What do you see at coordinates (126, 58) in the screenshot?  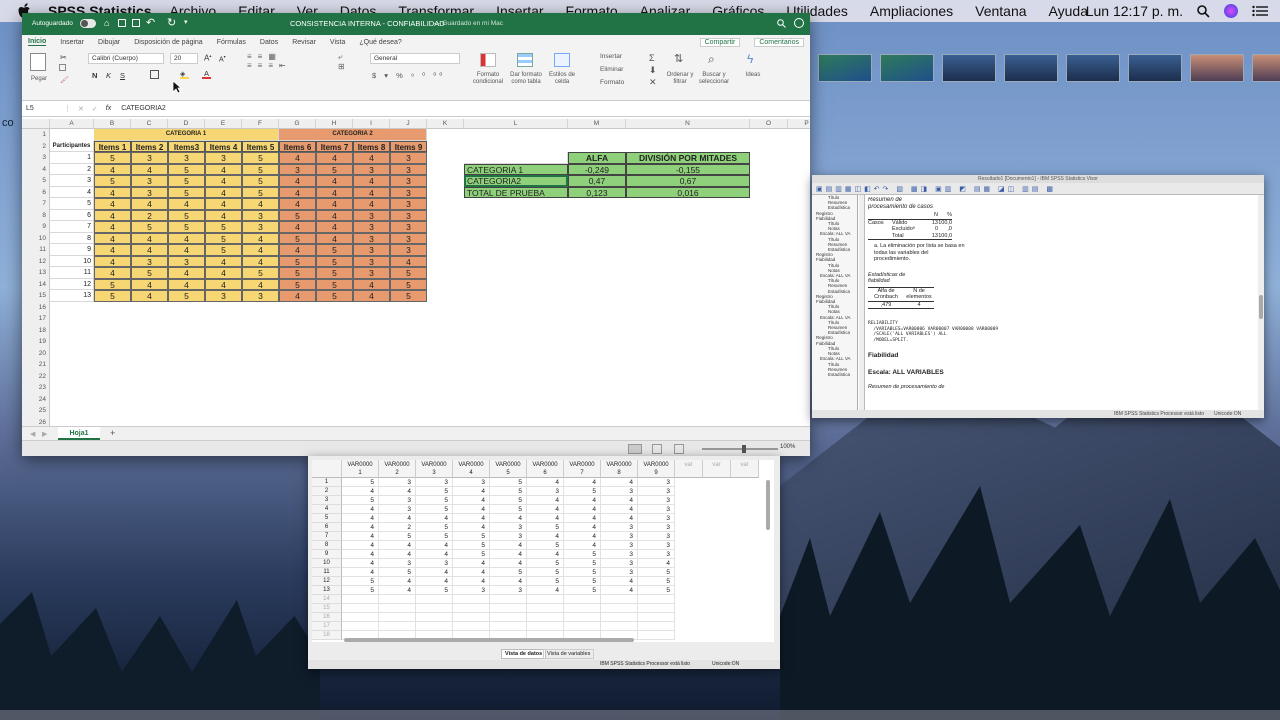 I see `font-name-select: Calibri (Cuerpo)` at bounding box center [126, 58].